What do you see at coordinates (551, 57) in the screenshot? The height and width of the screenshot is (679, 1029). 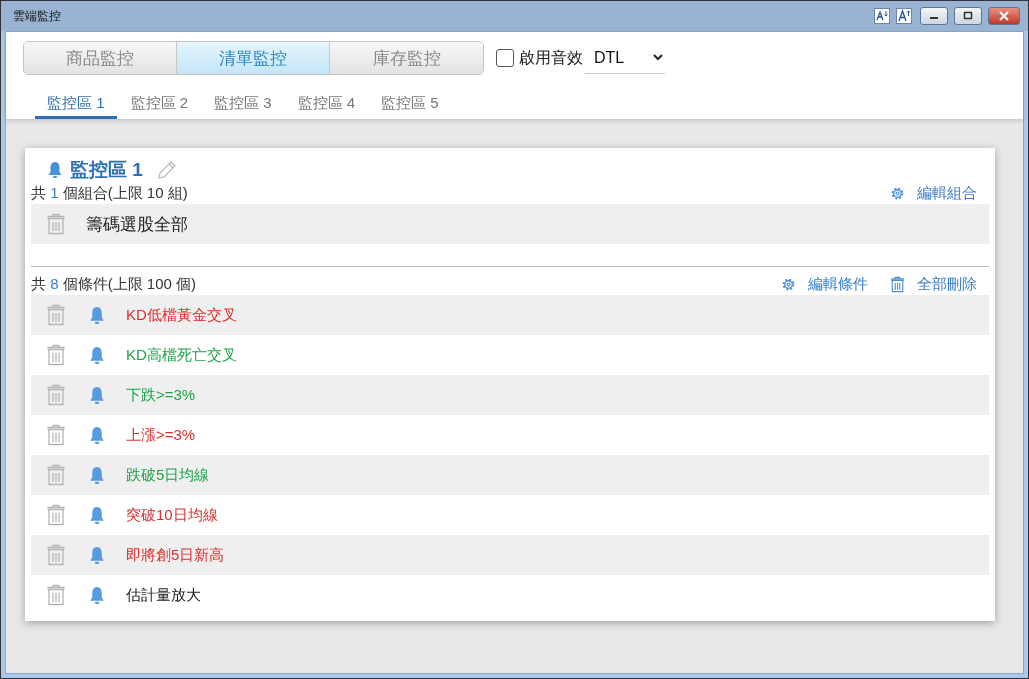 I see `sound-label: 啟用音效` at bounding box center [551, 57].